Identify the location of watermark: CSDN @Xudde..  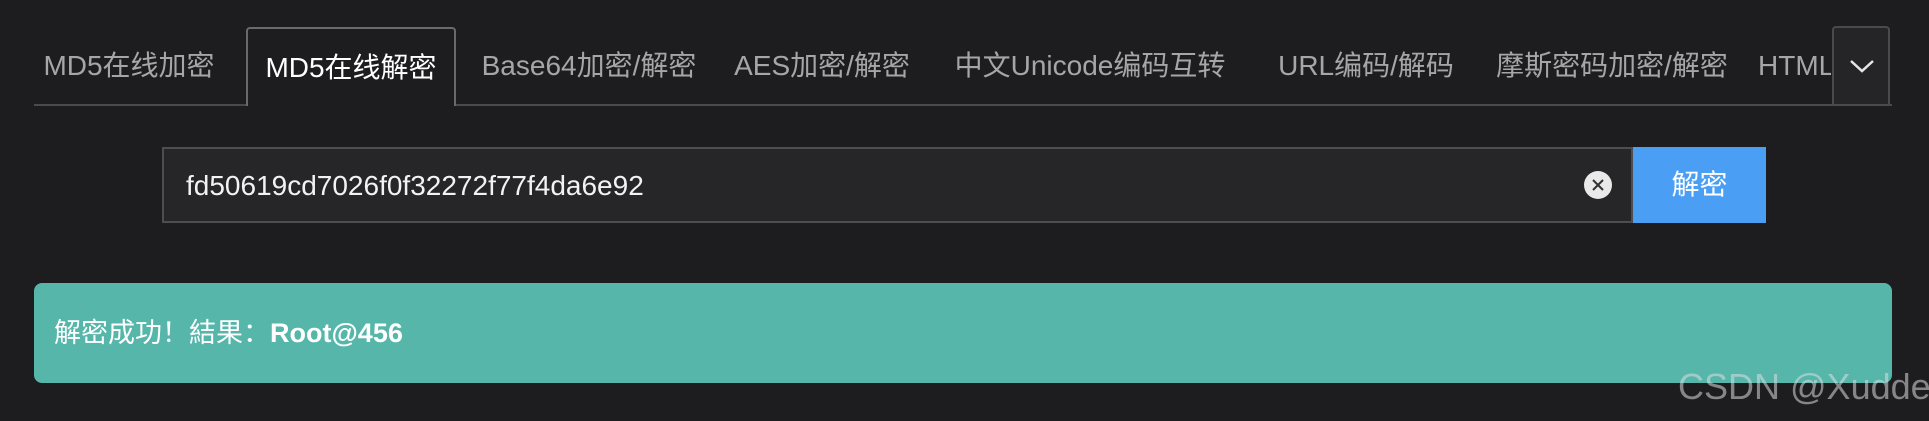
(1803, 386).